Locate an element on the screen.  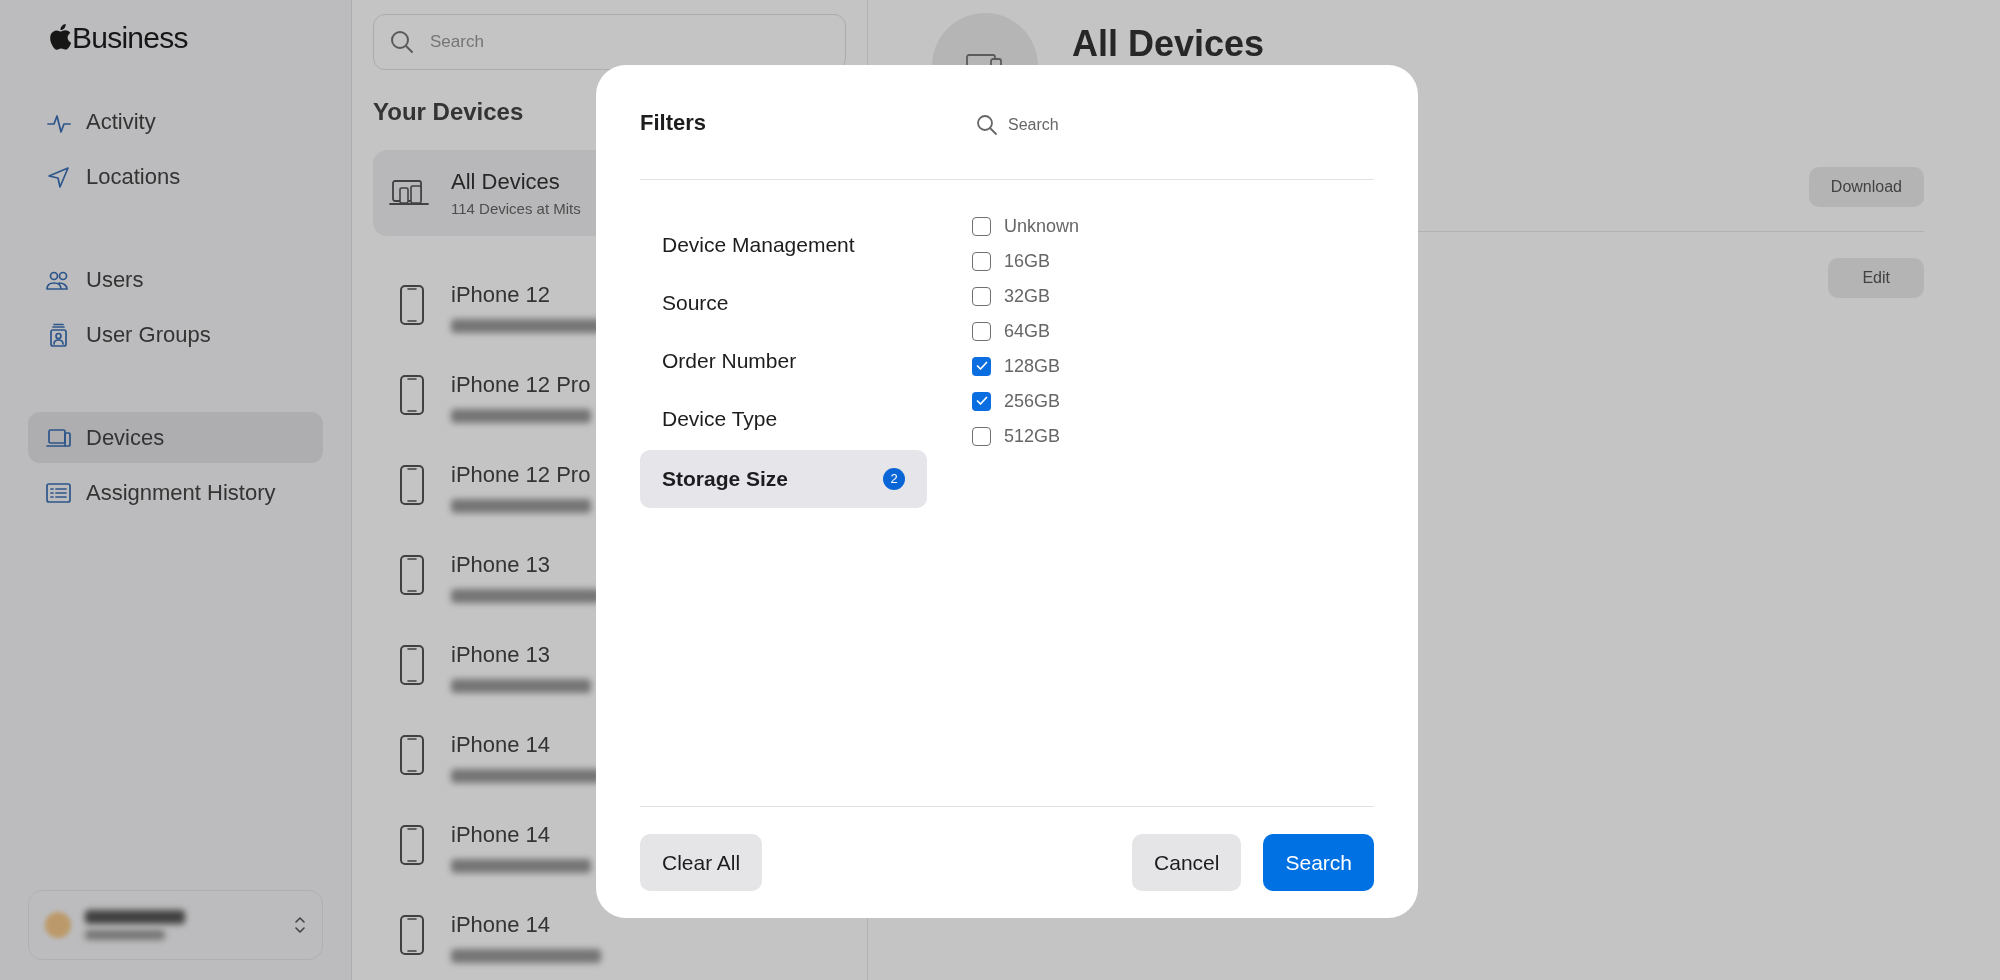
dialog-title: Filters is located at coordinates (674, 122).